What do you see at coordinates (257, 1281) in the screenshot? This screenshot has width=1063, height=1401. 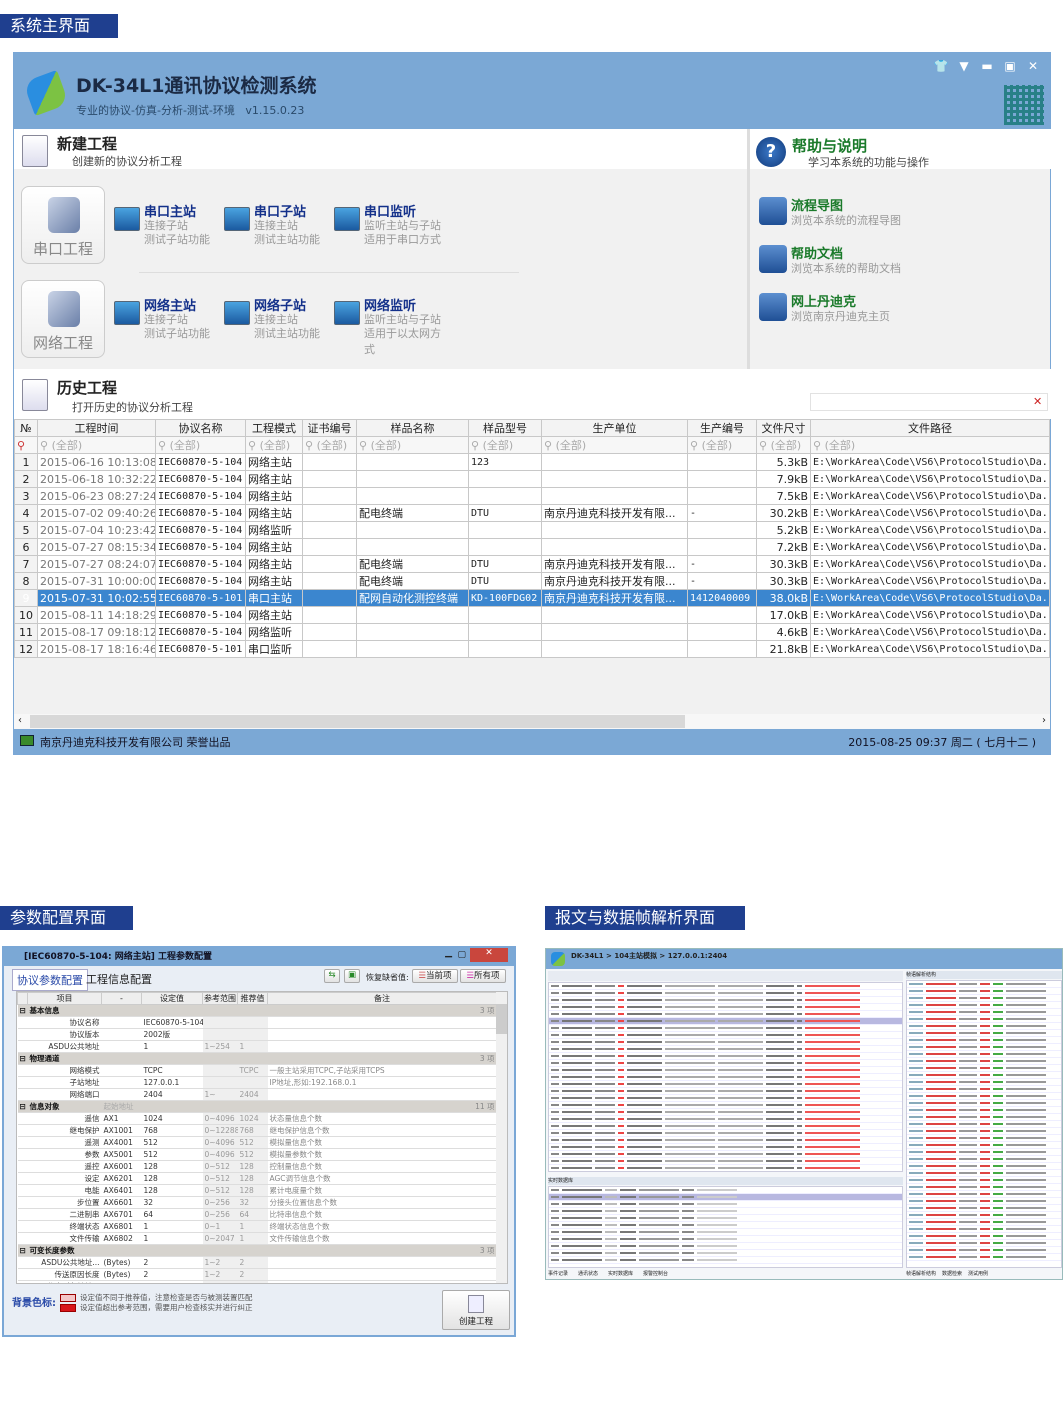 I see `param-row: 信息对象地址...(Bytes)31~33` at bounding box center [257, 1281].